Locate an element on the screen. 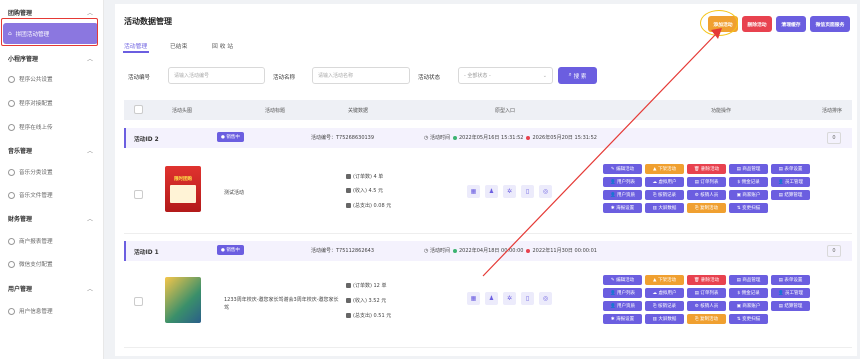 This screenshot has height=359, width=860. sidebar-group-title: 团购管理 is located at coordinates (20, 12).